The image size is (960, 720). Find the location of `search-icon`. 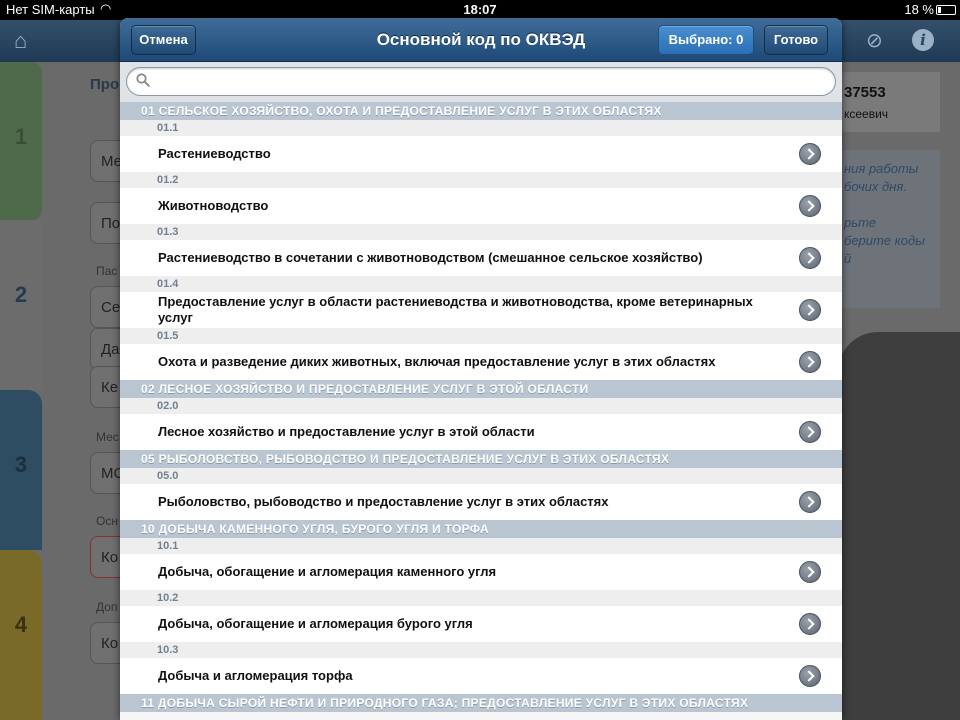

search-icon is located at coordinates (143, 80).